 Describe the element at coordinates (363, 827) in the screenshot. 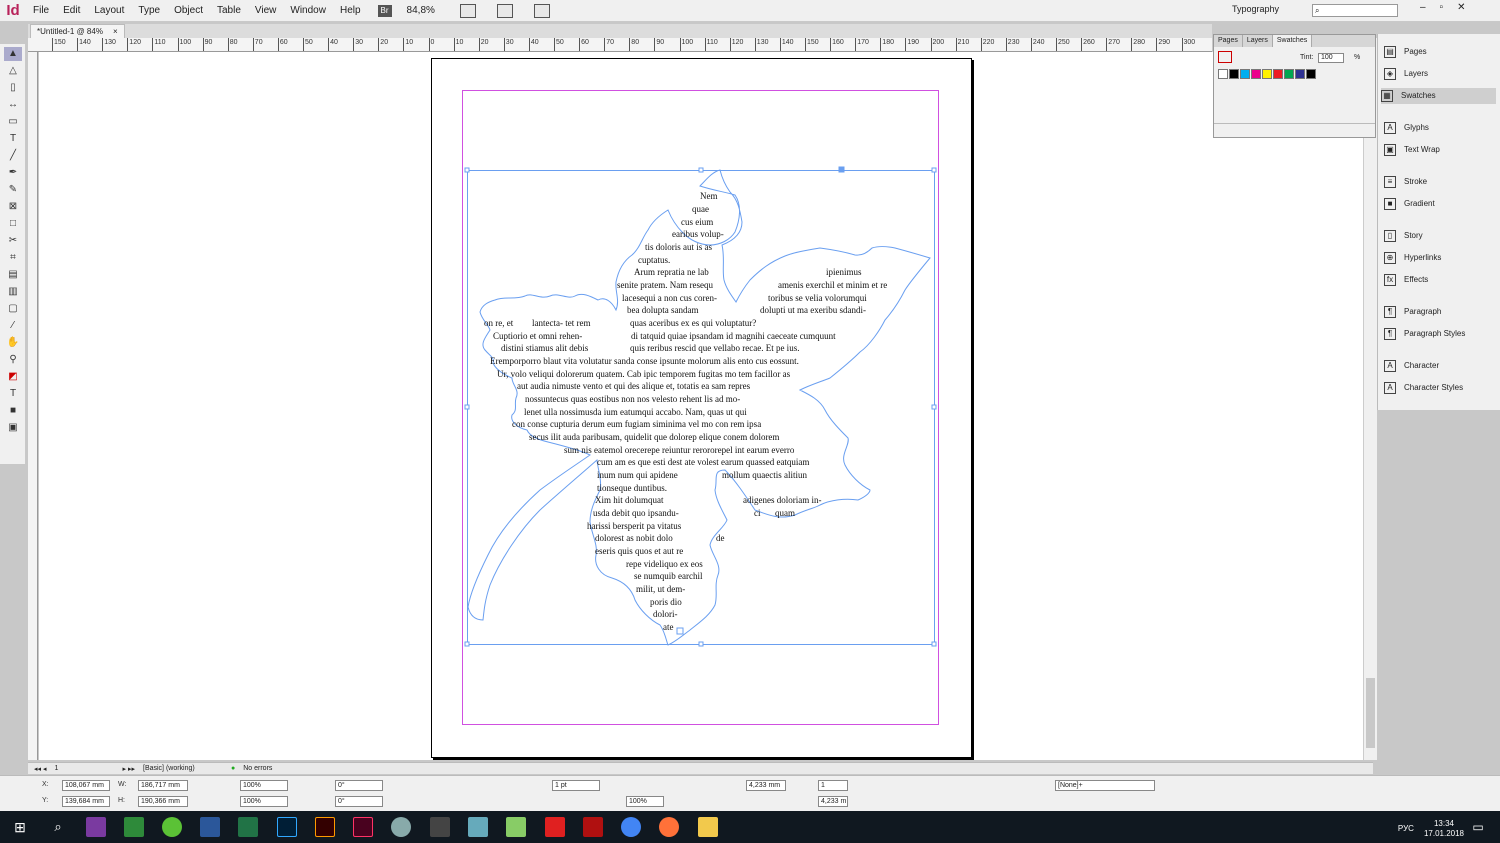

I see `taskbar-indesign-icon` at that location.